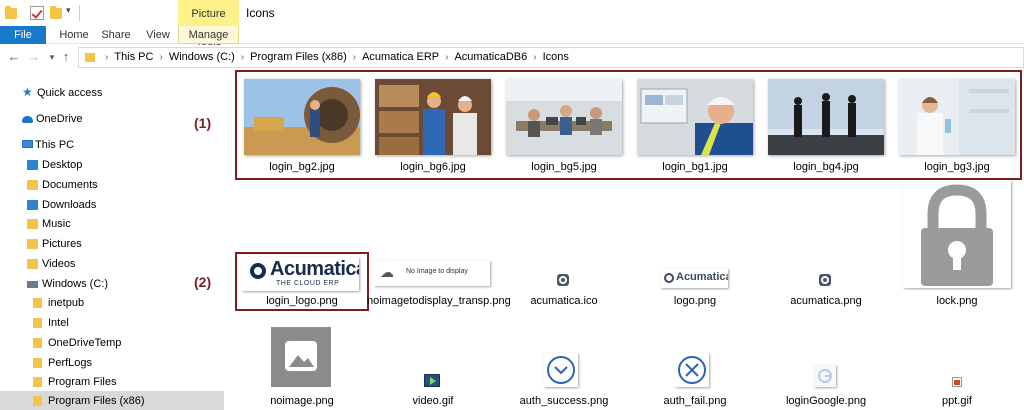 The image size is (1024, 410). I want to click on up-arrow-icon: ↑, so click(66, 57).